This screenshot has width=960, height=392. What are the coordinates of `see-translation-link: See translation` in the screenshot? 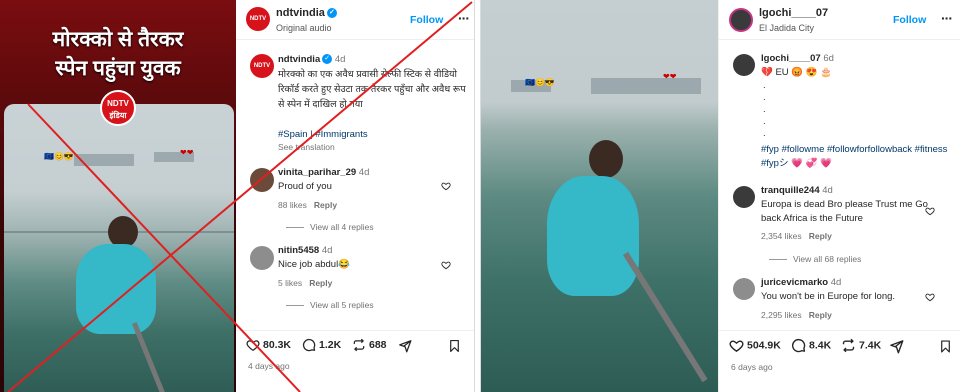 It's located at (306, 147).